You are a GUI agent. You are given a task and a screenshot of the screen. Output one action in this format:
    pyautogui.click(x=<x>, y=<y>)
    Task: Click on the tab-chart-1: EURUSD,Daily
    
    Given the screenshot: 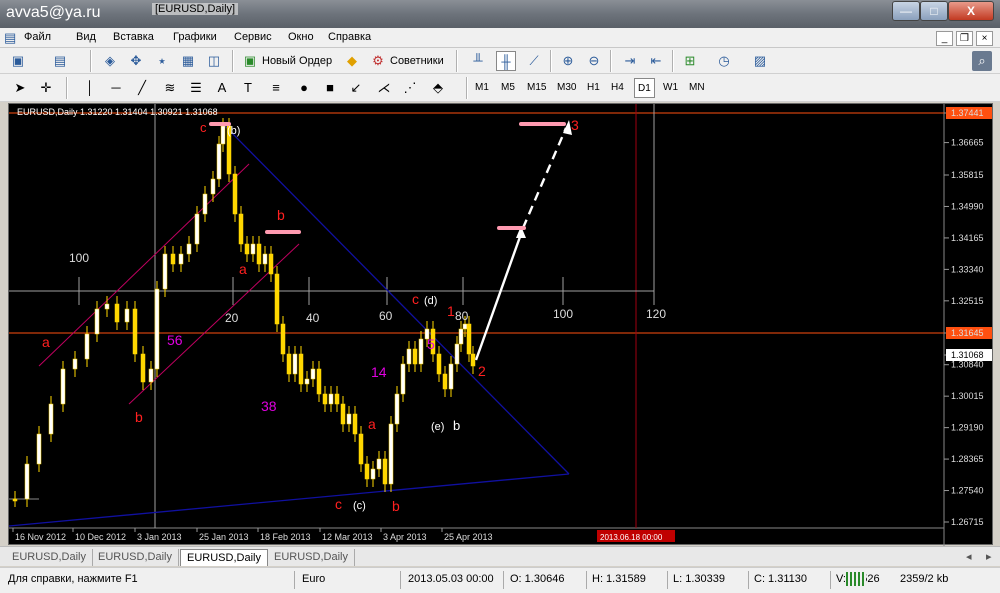 What is the action you would take?
    pyautogui.click(x=49, y=557)
    